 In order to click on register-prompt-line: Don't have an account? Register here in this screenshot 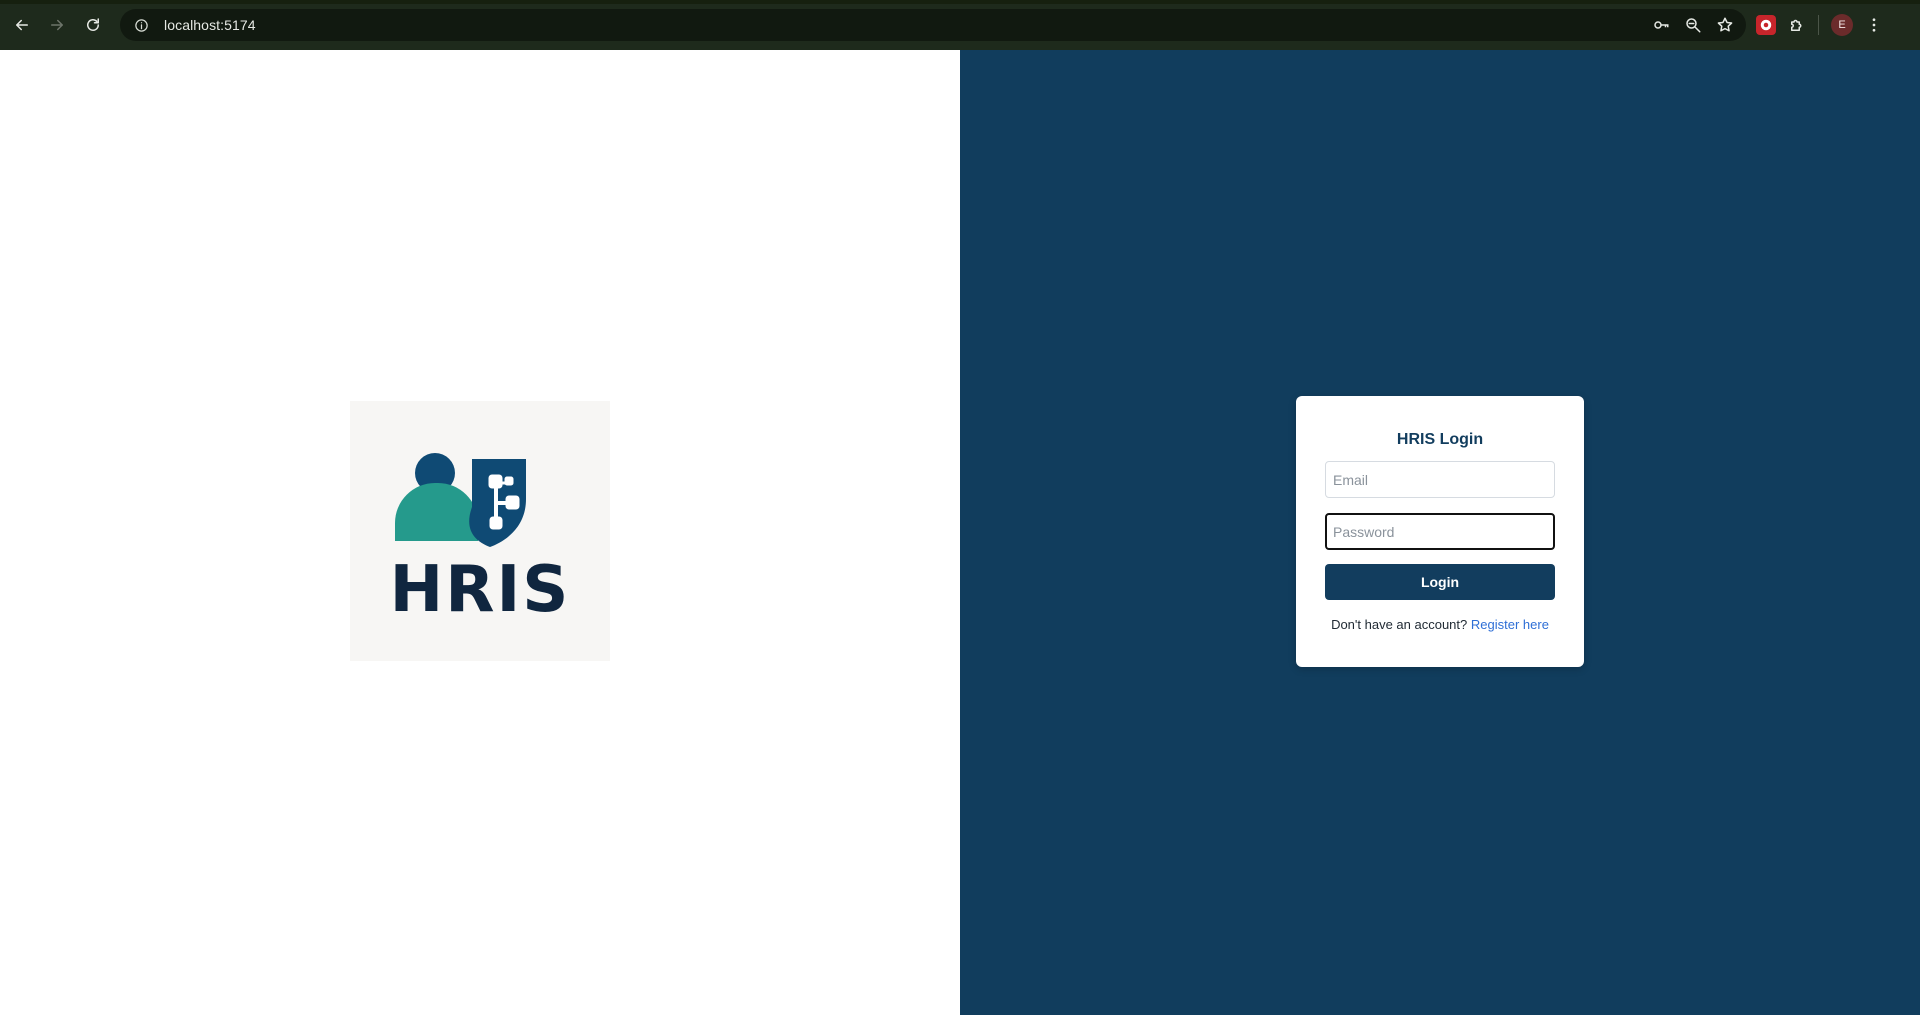, I will do `click(1440, 624)`.